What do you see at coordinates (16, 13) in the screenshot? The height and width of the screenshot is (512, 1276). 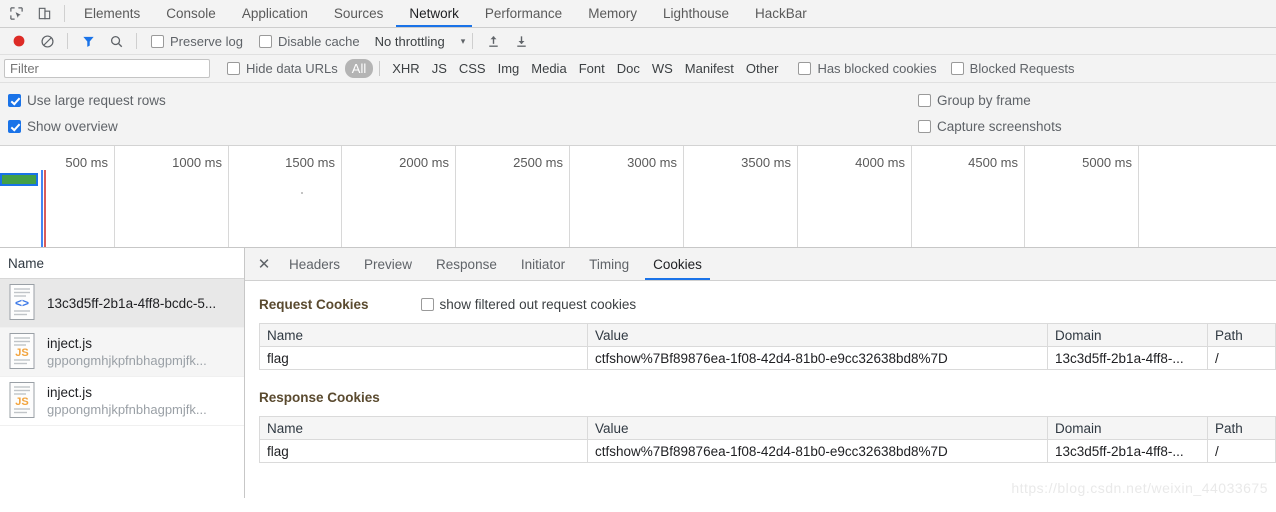 I see `inspect-element-icon` at bounding box center [16, 13].